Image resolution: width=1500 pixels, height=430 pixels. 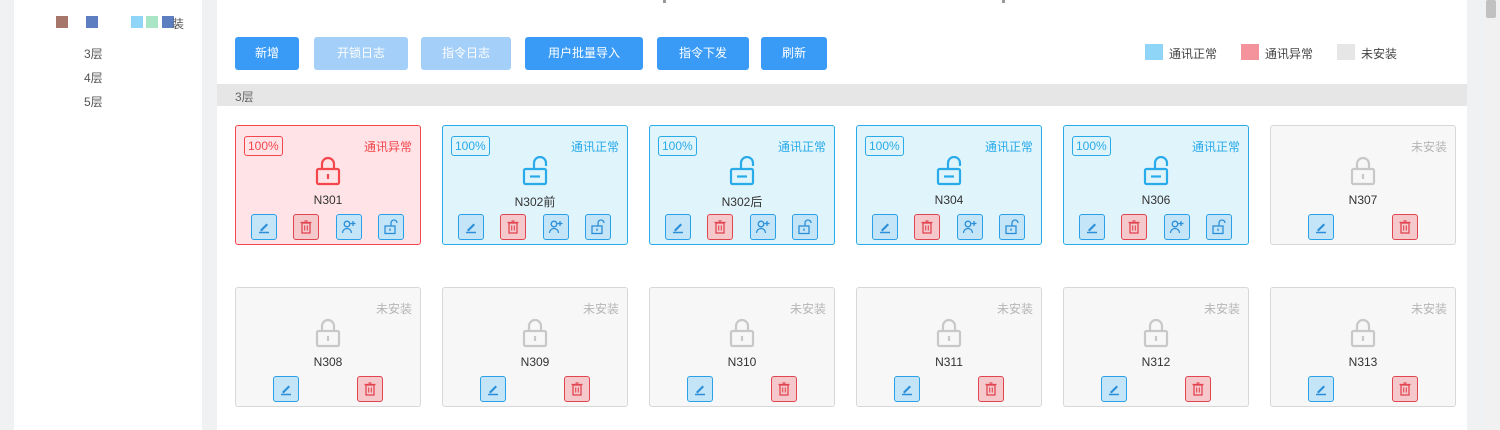 What do you see at coordinates (584, 53) in the screenshot?
I see `batch-import-button: 用户批量导入` at bounding box center [584, 53].